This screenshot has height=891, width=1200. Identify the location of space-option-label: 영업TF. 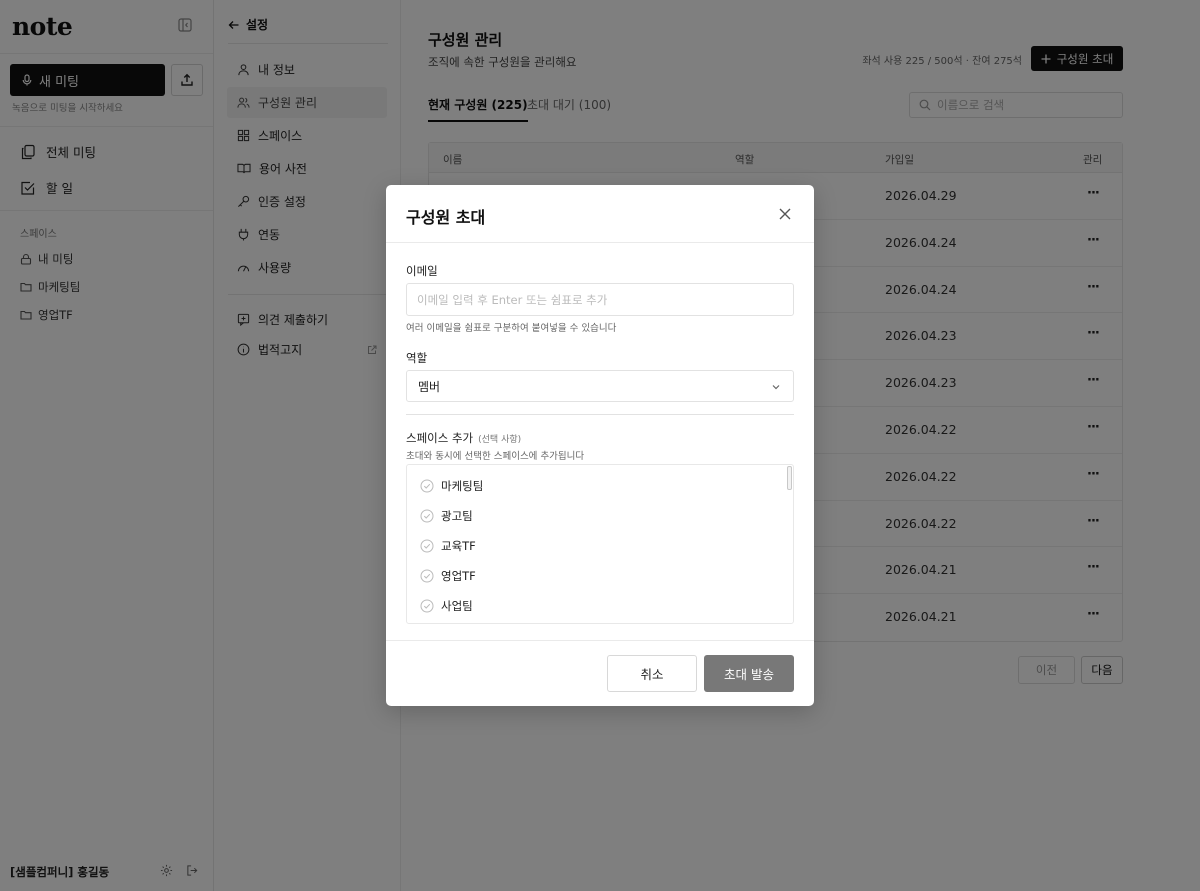
(458, 576).